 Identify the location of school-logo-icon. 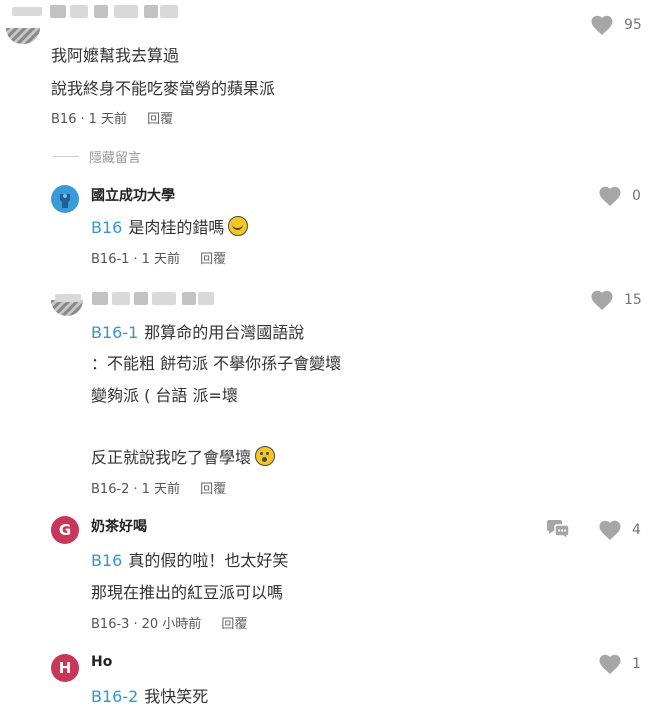
(65, 201).